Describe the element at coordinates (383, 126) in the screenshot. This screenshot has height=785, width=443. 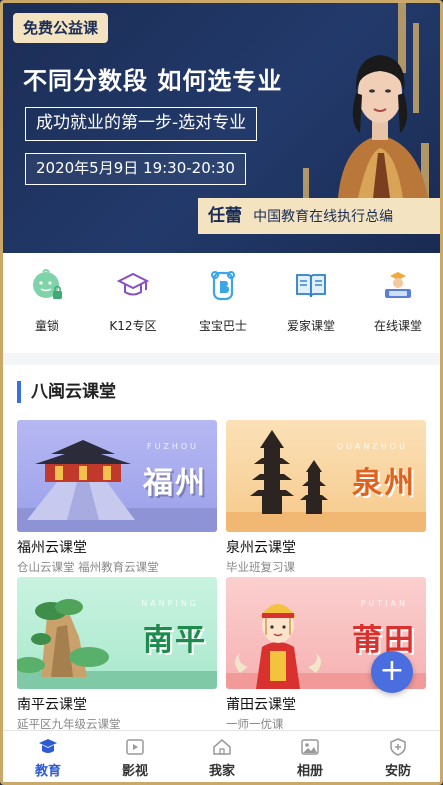
I see `presenter-portrait` at that location.